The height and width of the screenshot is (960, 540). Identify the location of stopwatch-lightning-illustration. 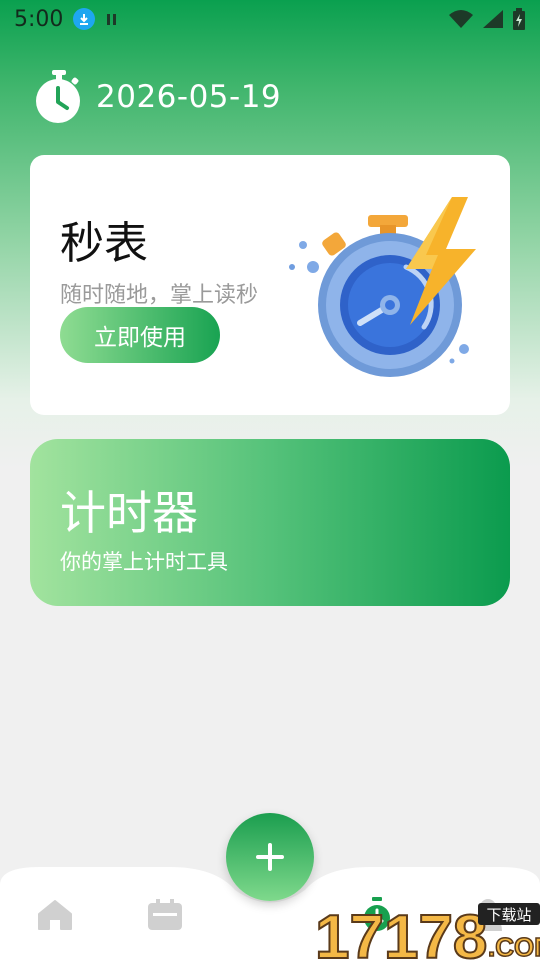
(382, 287).